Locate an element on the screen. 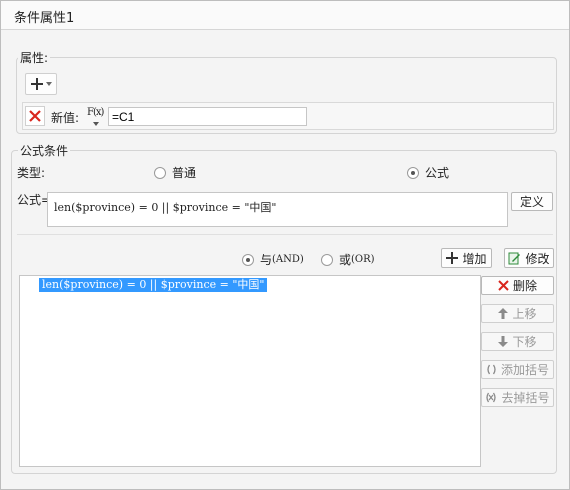  define-button: 定义 is located at coordinates (532, 201).